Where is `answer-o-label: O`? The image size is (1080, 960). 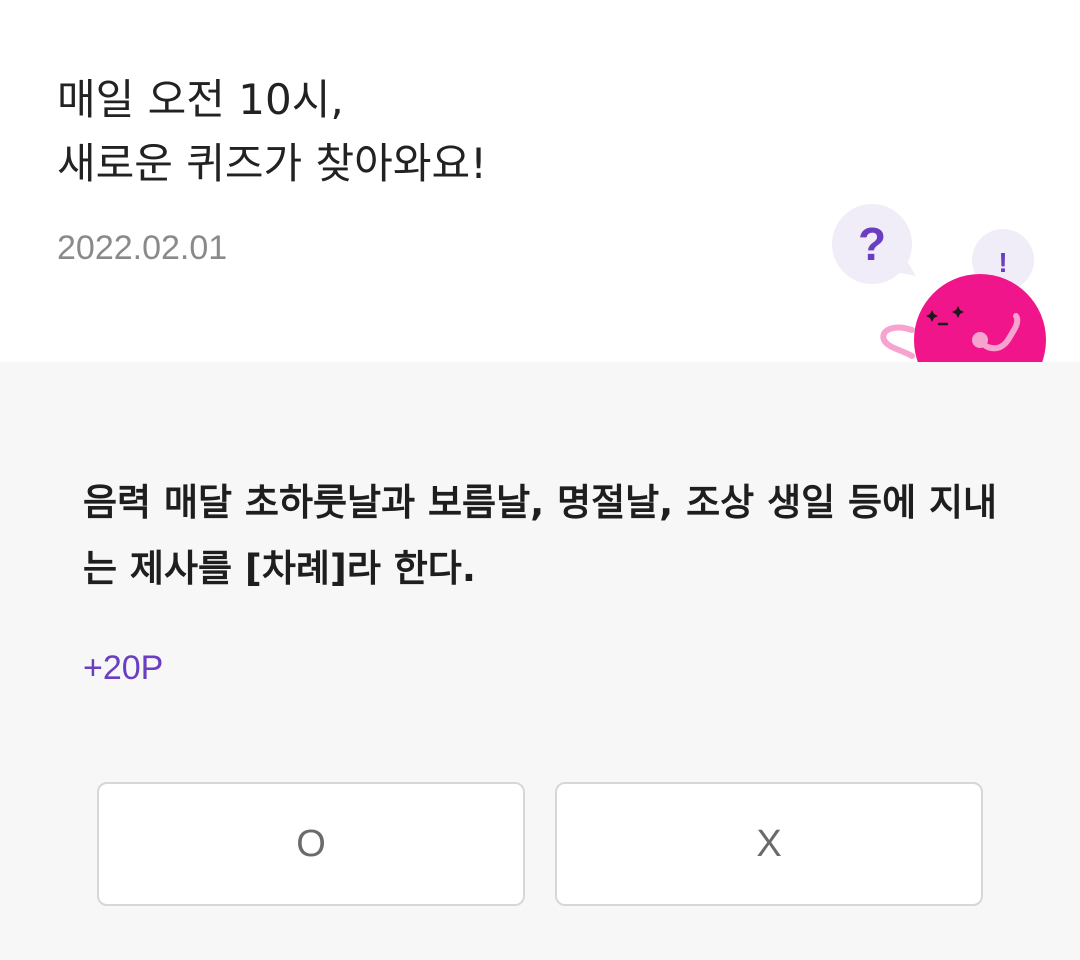
answer-o-label: O is located at coordinates (311, 843).